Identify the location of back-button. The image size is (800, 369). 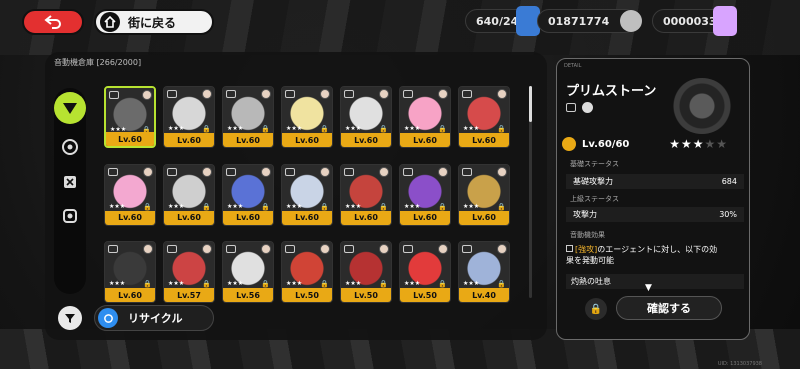
(53, 22).